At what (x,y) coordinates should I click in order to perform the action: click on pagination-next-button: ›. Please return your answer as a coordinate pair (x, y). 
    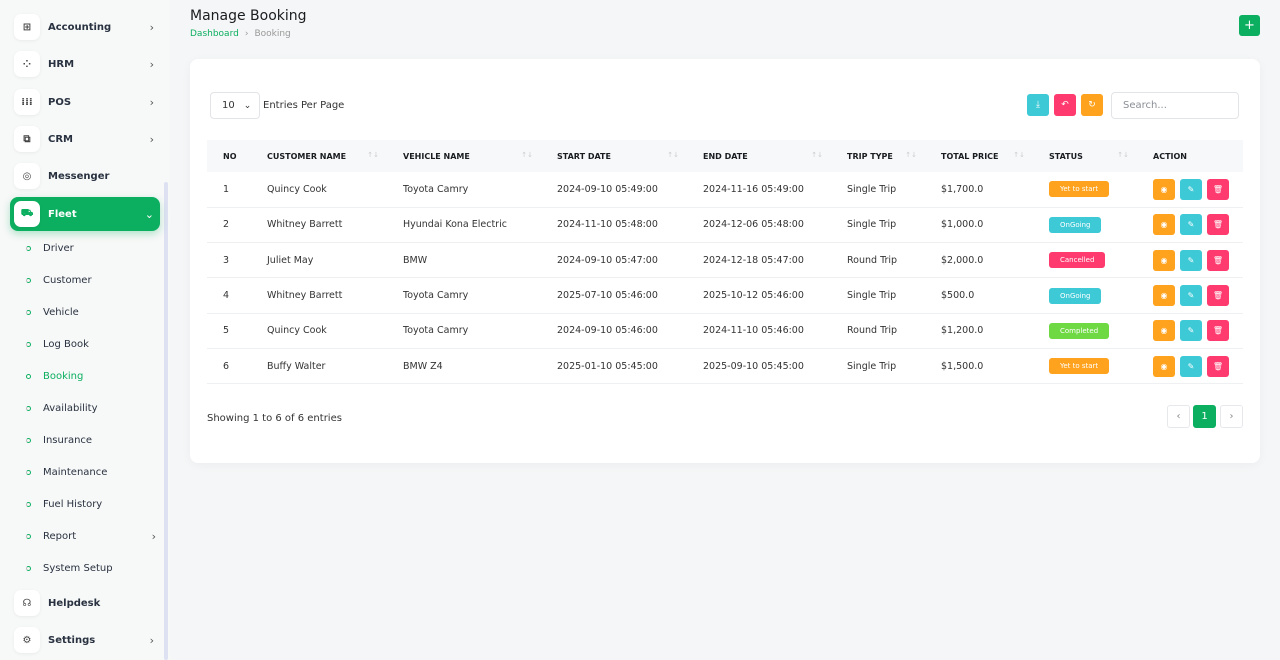
    Looking at the image, I should click on (1231, 416).